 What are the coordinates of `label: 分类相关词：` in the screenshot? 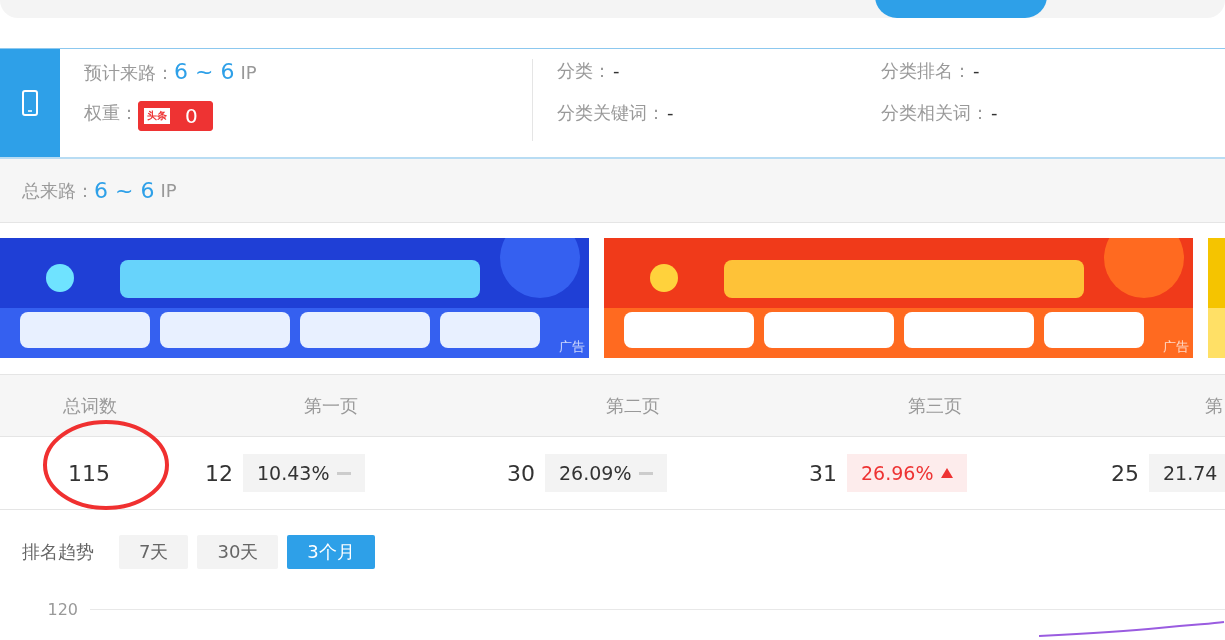 It's located at (935, 113).